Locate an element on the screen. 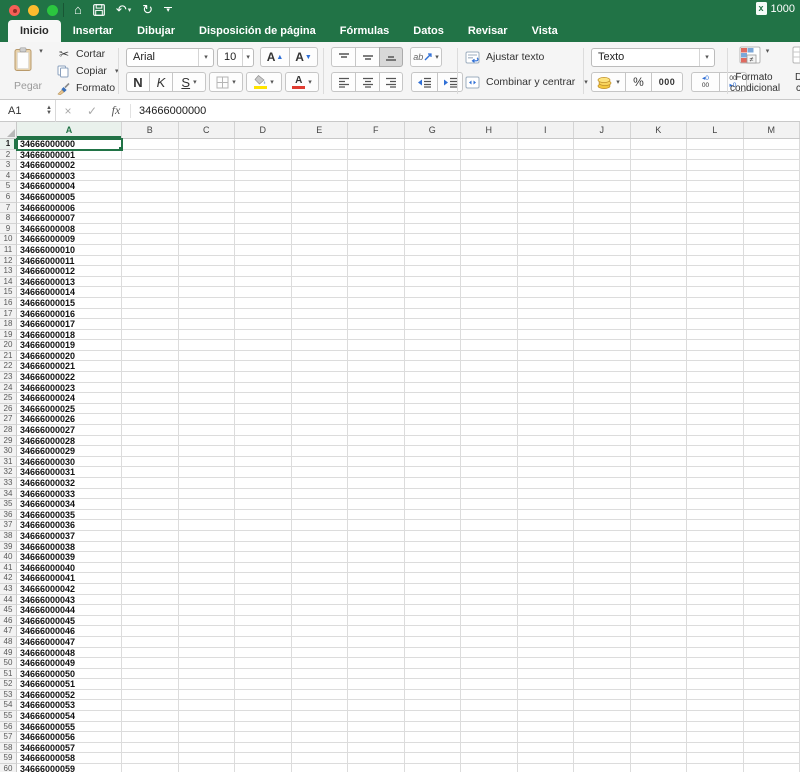  cell-a7: 34666000006 is located at coordinates (69, 208).